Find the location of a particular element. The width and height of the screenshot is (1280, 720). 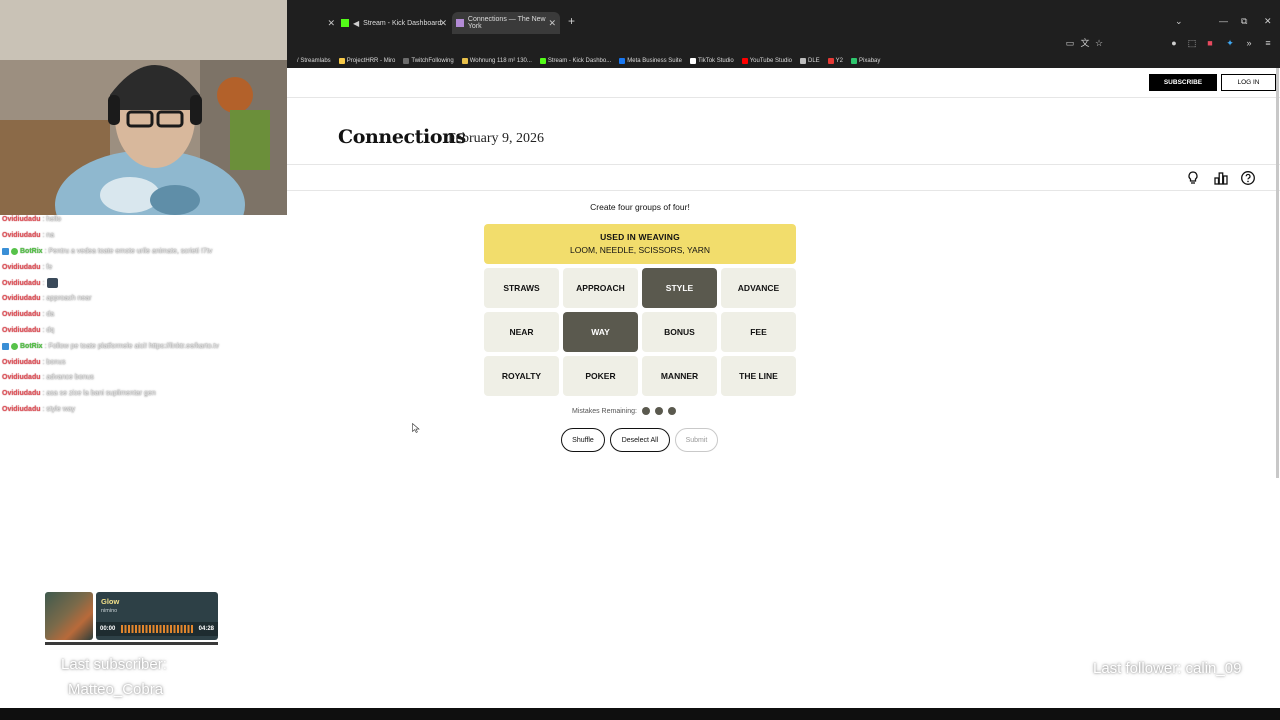

chat-text: : na is located at coordinates (48, 236).